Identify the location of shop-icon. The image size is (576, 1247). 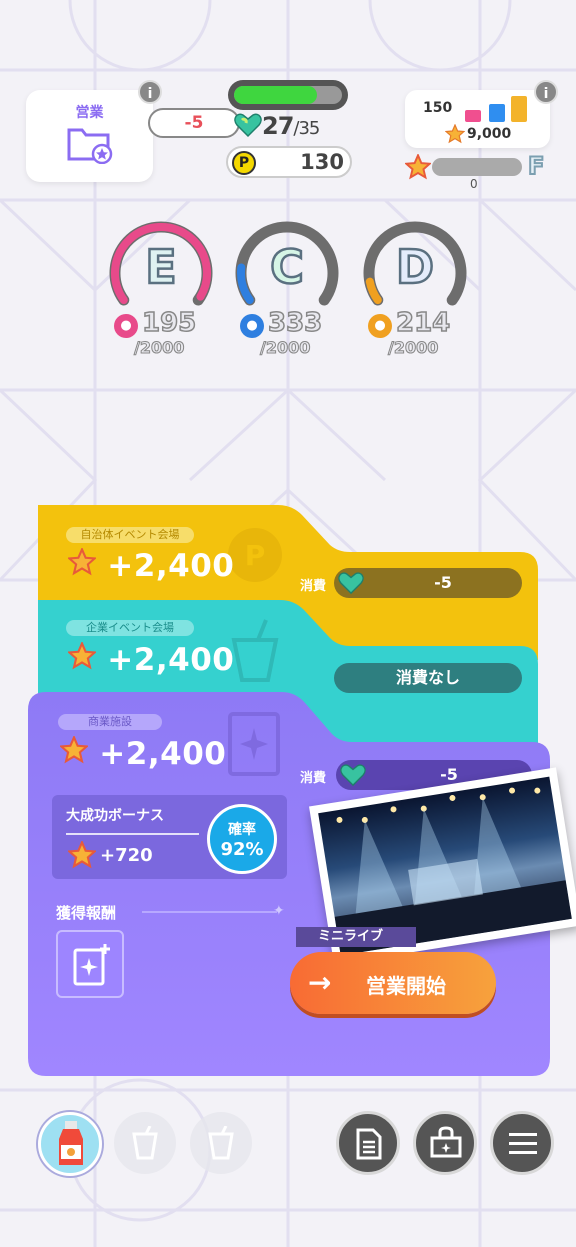
(446, 1142).